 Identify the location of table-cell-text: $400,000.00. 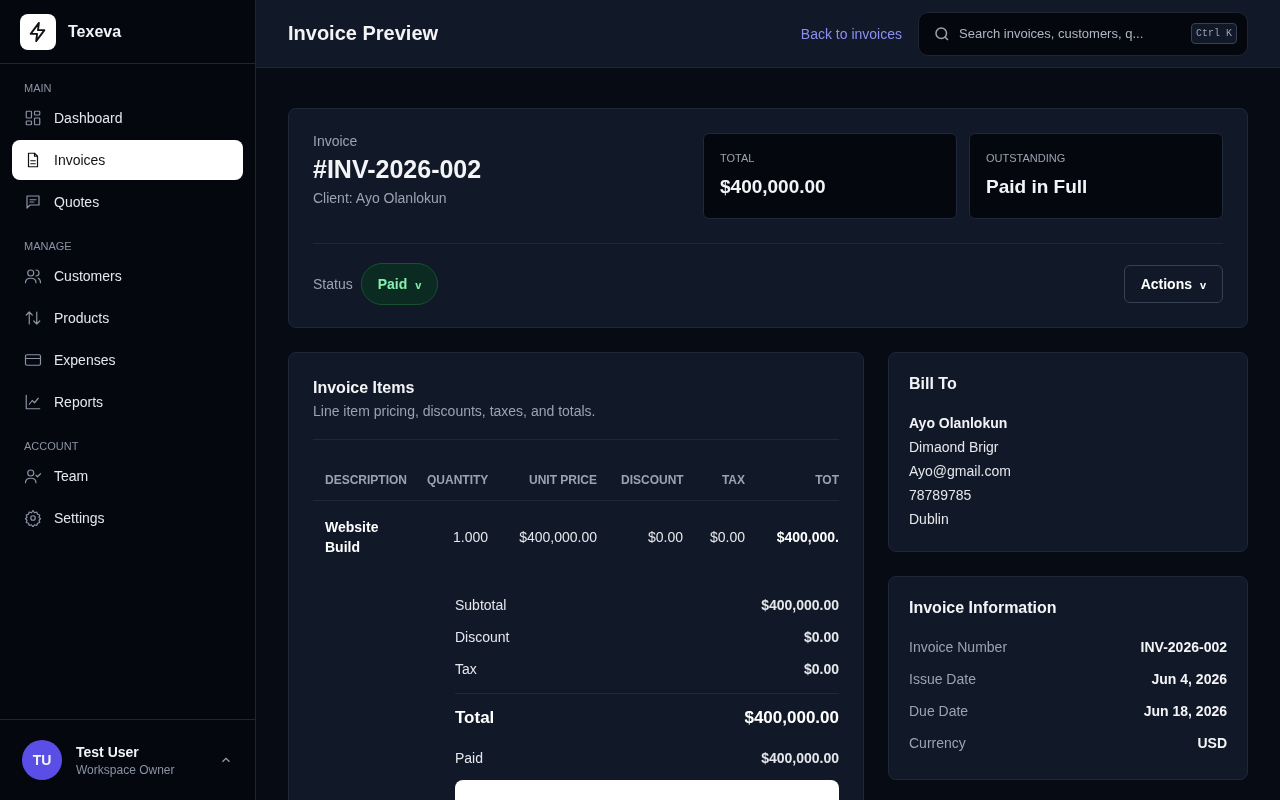
(558, 537).